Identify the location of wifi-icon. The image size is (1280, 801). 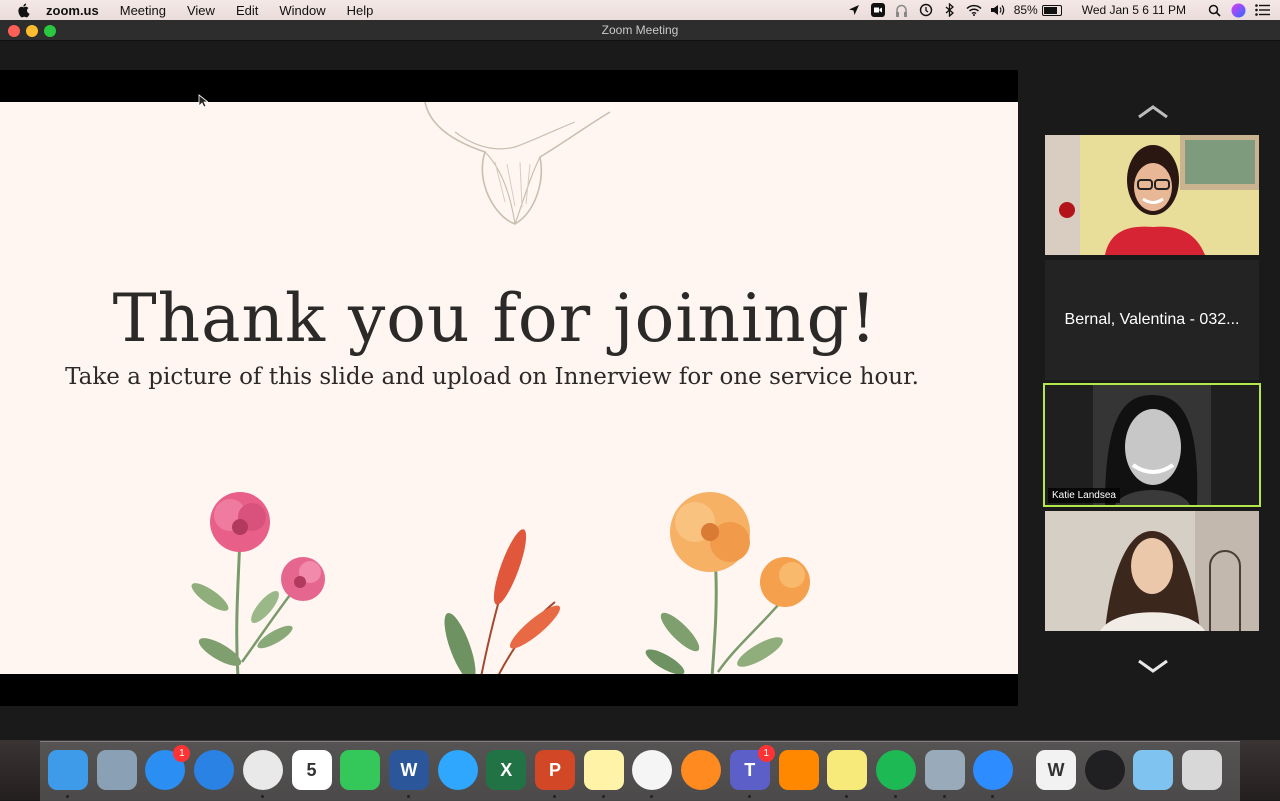
(974, 10).